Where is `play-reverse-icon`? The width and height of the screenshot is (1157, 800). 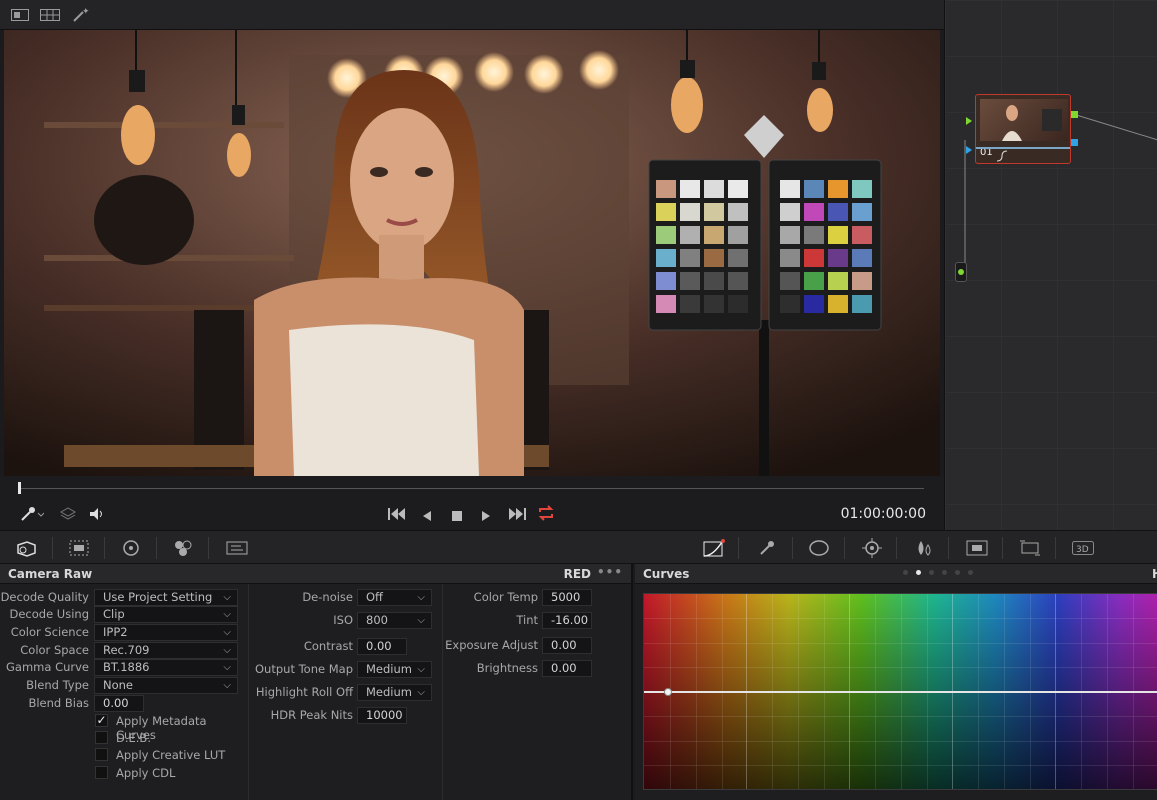 play-reverse-icon is located at coordinates (427, 516).